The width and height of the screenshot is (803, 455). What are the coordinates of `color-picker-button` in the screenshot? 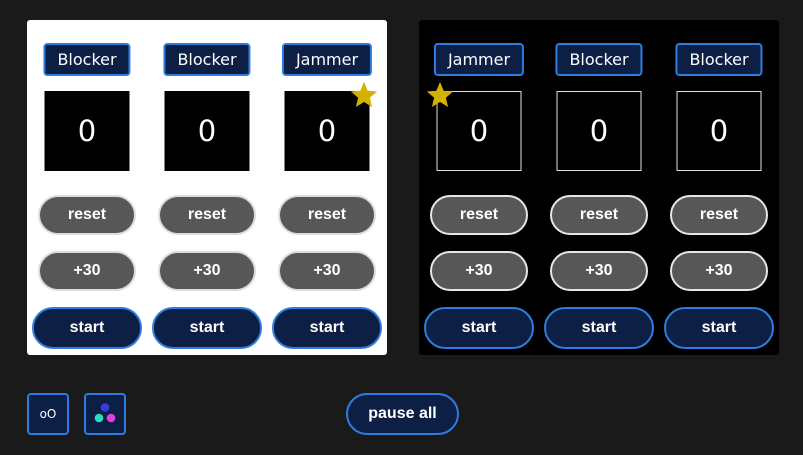 It's located at (105, 414).